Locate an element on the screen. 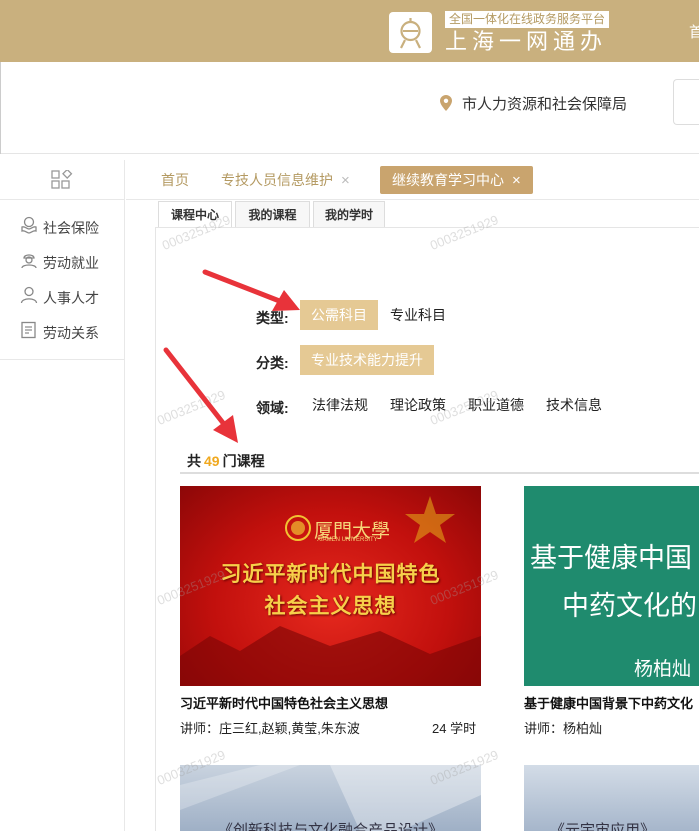 The height and width of the screenshot is (831, 699). filter-type-public: 公需科目 is located at coordinates (339, 315).